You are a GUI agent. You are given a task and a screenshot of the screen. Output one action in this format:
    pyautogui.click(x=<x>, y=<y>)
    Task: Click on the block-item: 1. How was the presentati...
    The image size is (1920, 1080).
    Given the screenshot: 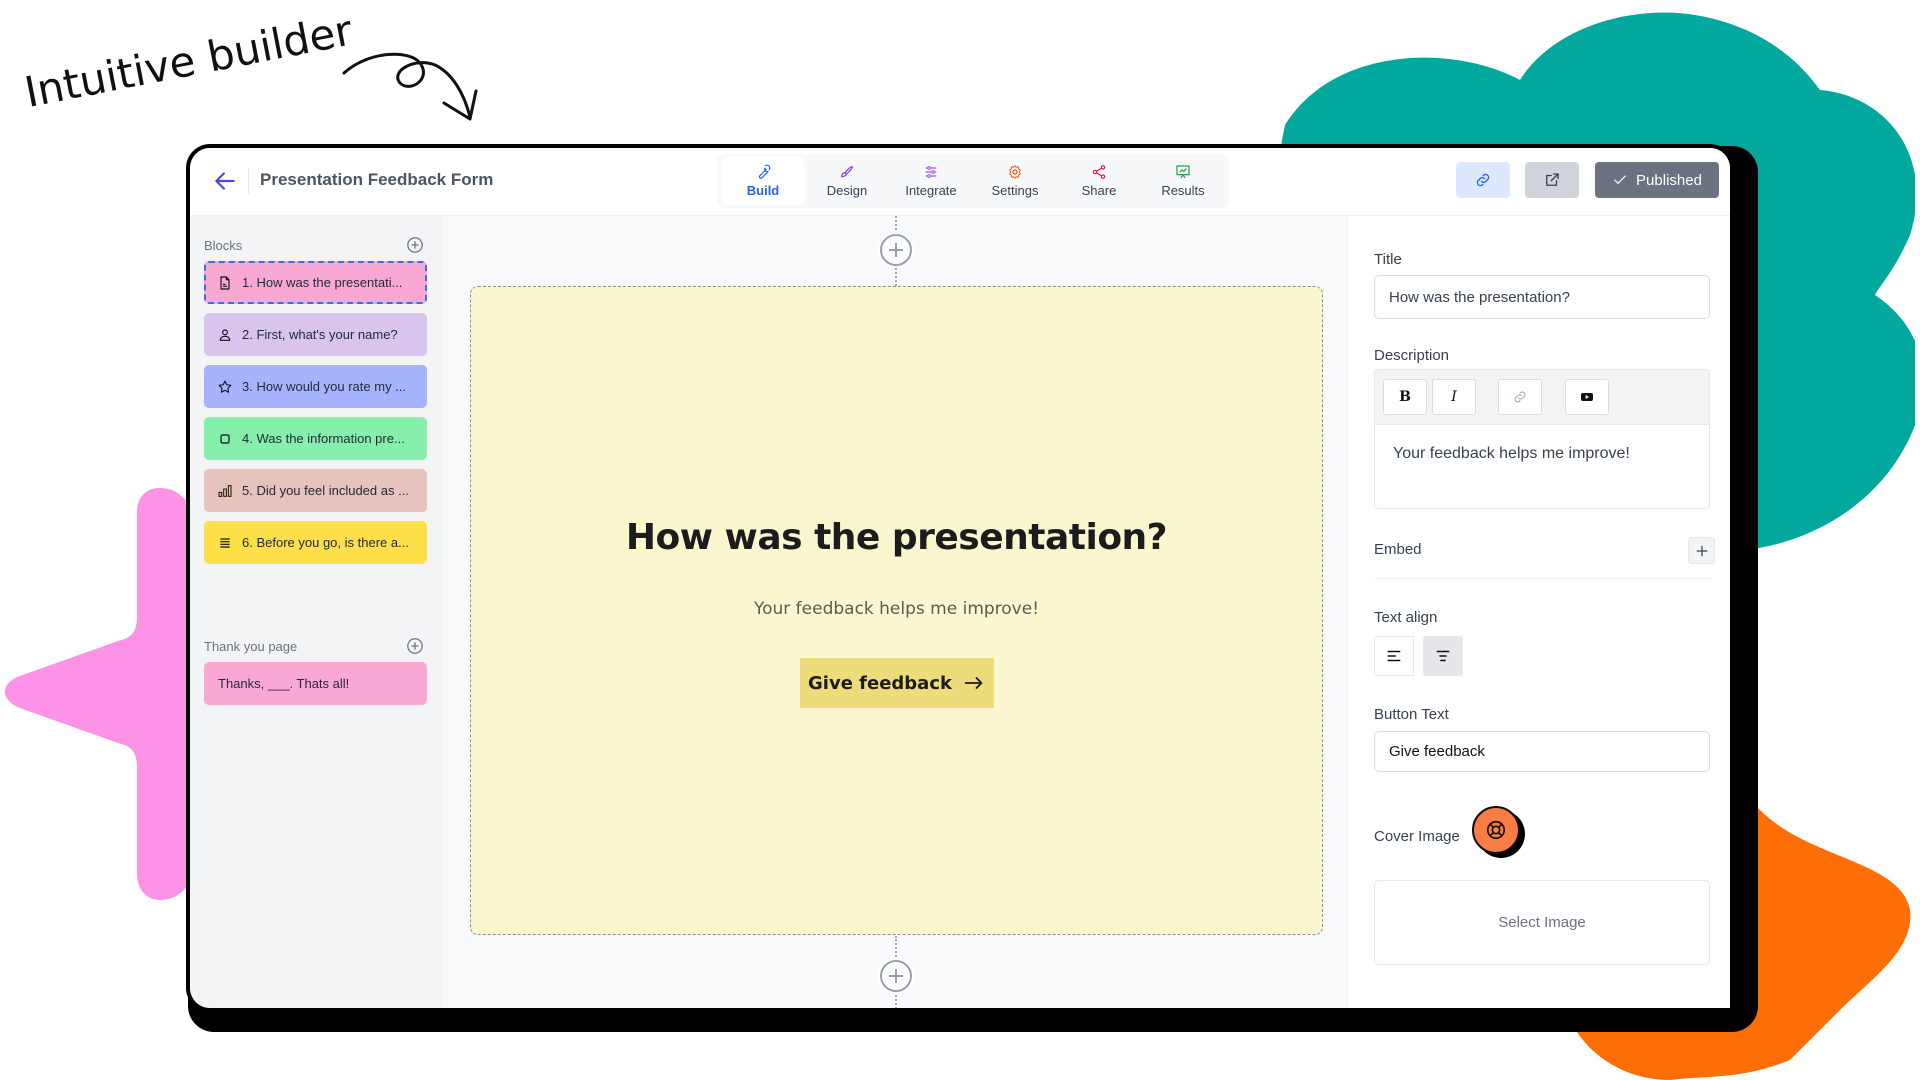 What is the action you would take?
    pyautogui.click(x=315, y=282)
    